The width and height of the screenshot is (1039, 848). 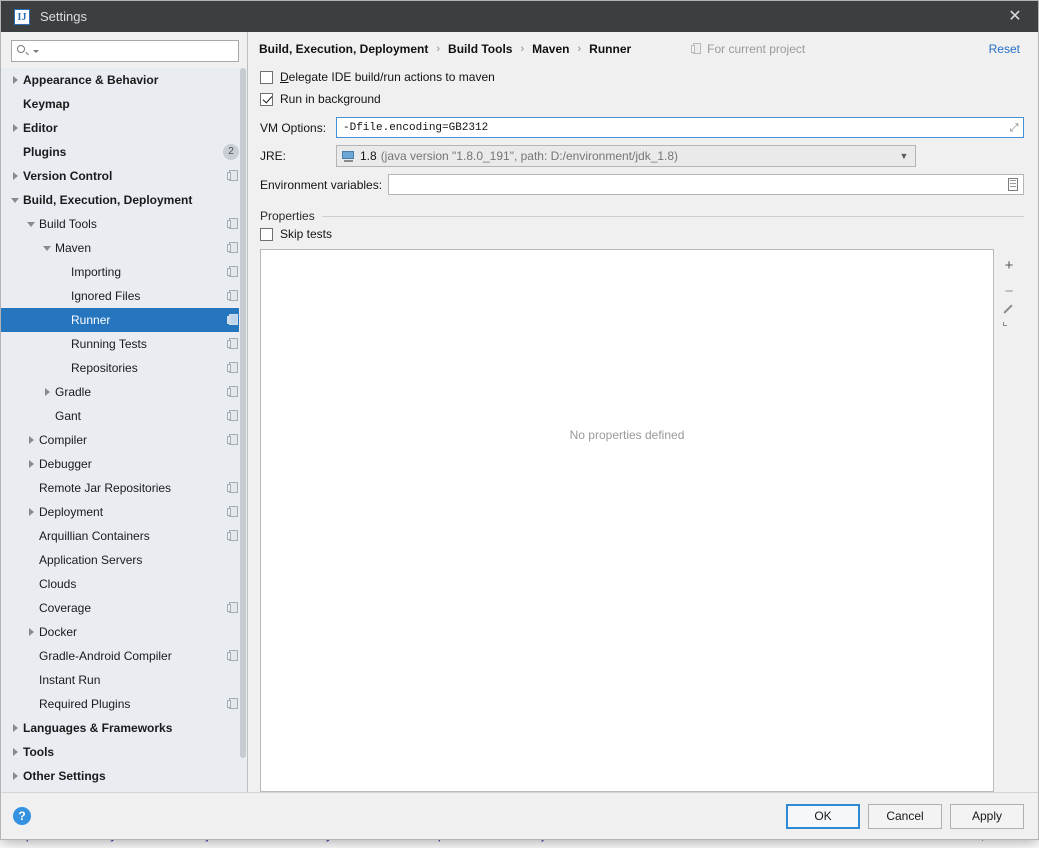 What do you see at coordinates (98, 728) in the screenshot?
I see `sidebar-item-label: Languages & Frameworks` at bounding box center [98, 728].